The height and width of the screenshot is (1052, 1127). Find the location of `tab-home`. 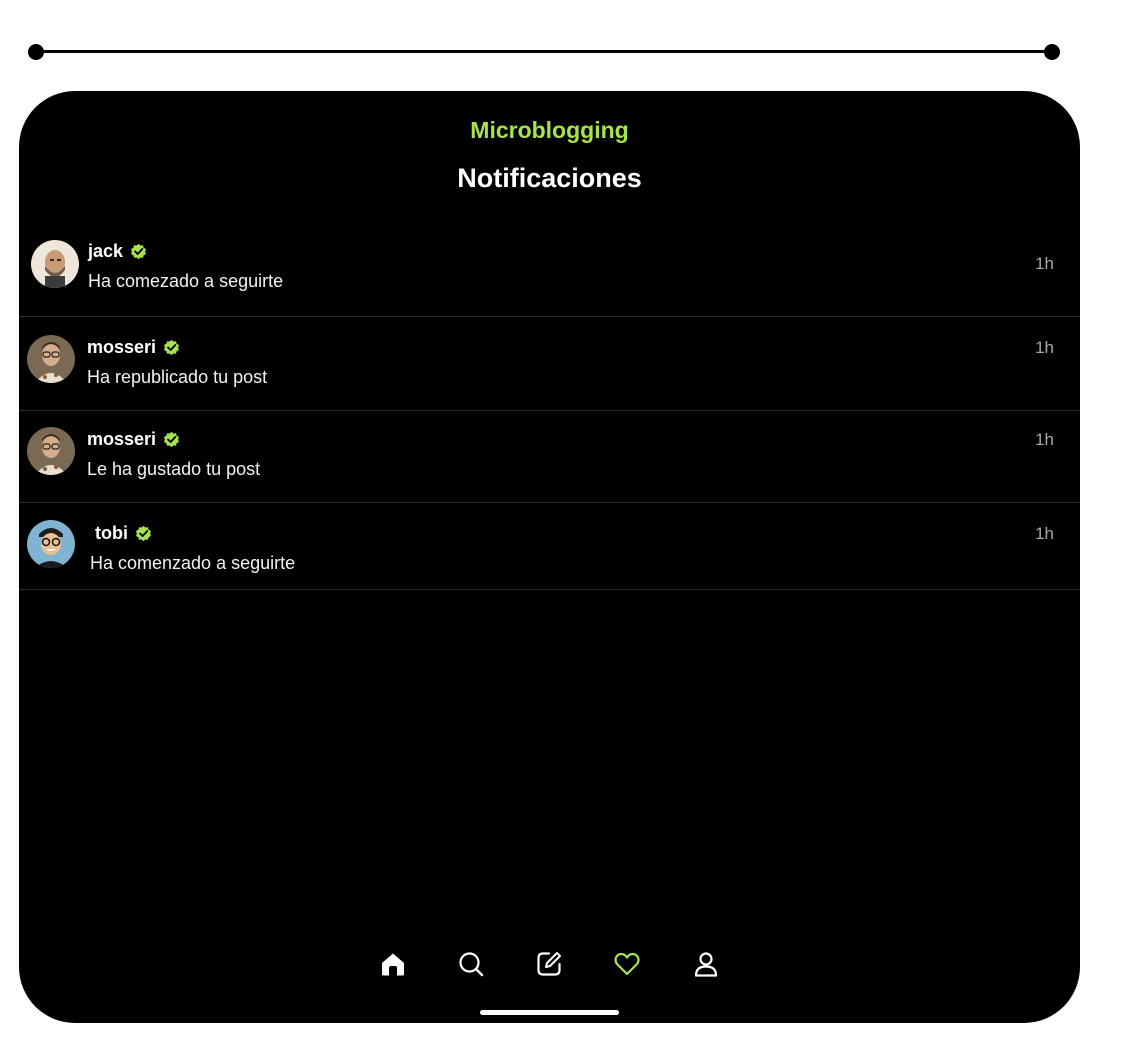

tab-home is located at coordinates (393, 964).